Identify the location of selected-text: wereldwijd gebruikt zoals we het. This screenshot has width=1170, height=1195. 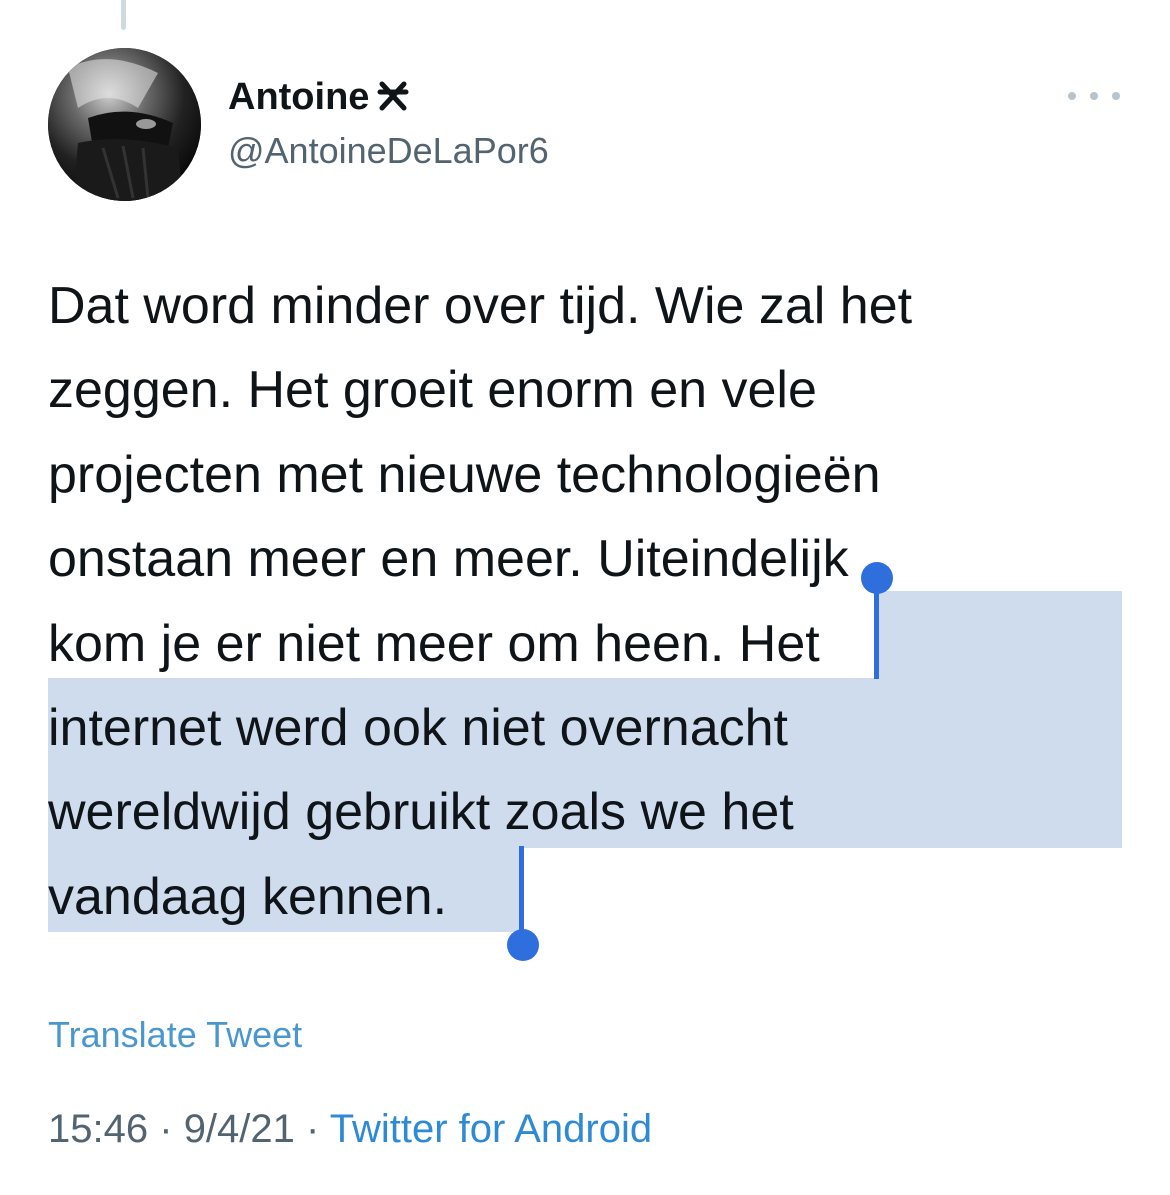
(421, 812).